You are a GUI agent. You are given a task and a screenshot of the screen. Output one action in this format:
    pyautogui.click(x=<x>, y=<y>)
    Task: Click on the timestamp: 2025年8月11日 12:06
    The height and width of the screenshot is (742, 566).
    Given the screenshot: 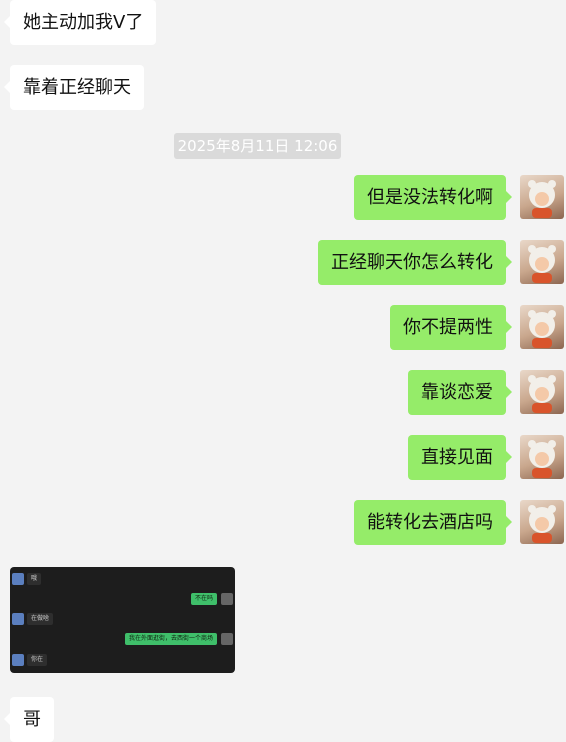 What is the action you would take?
    pyautogui.click(x=257, y=146)
    